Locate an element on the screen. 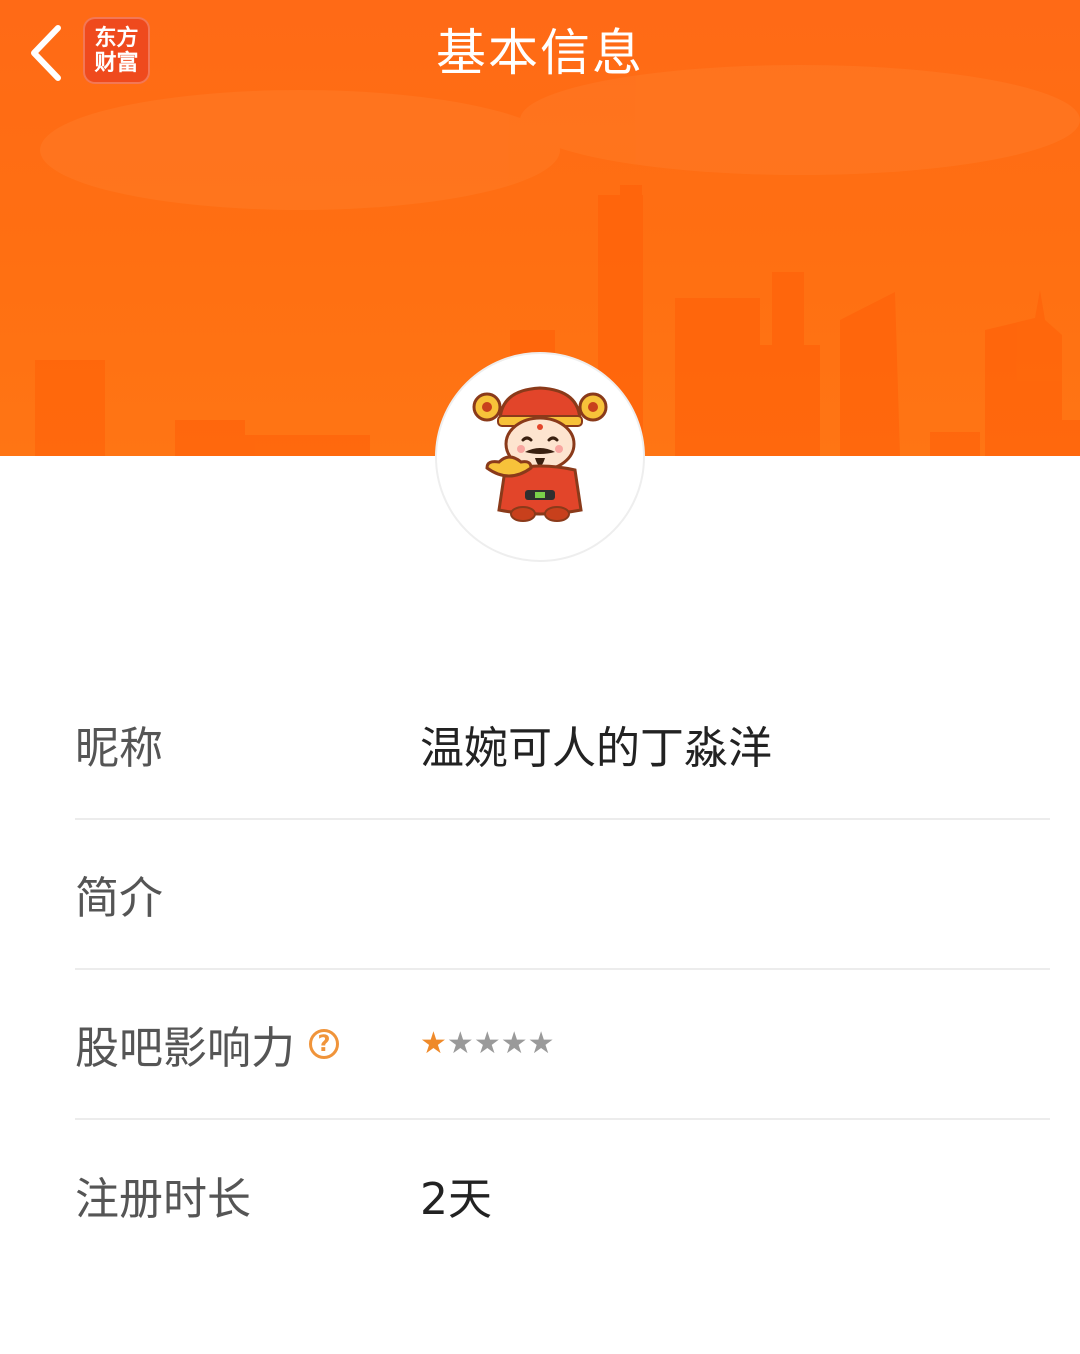  influence-label-group: 股吧影响力 ? is located at coordinates (247, 1044).